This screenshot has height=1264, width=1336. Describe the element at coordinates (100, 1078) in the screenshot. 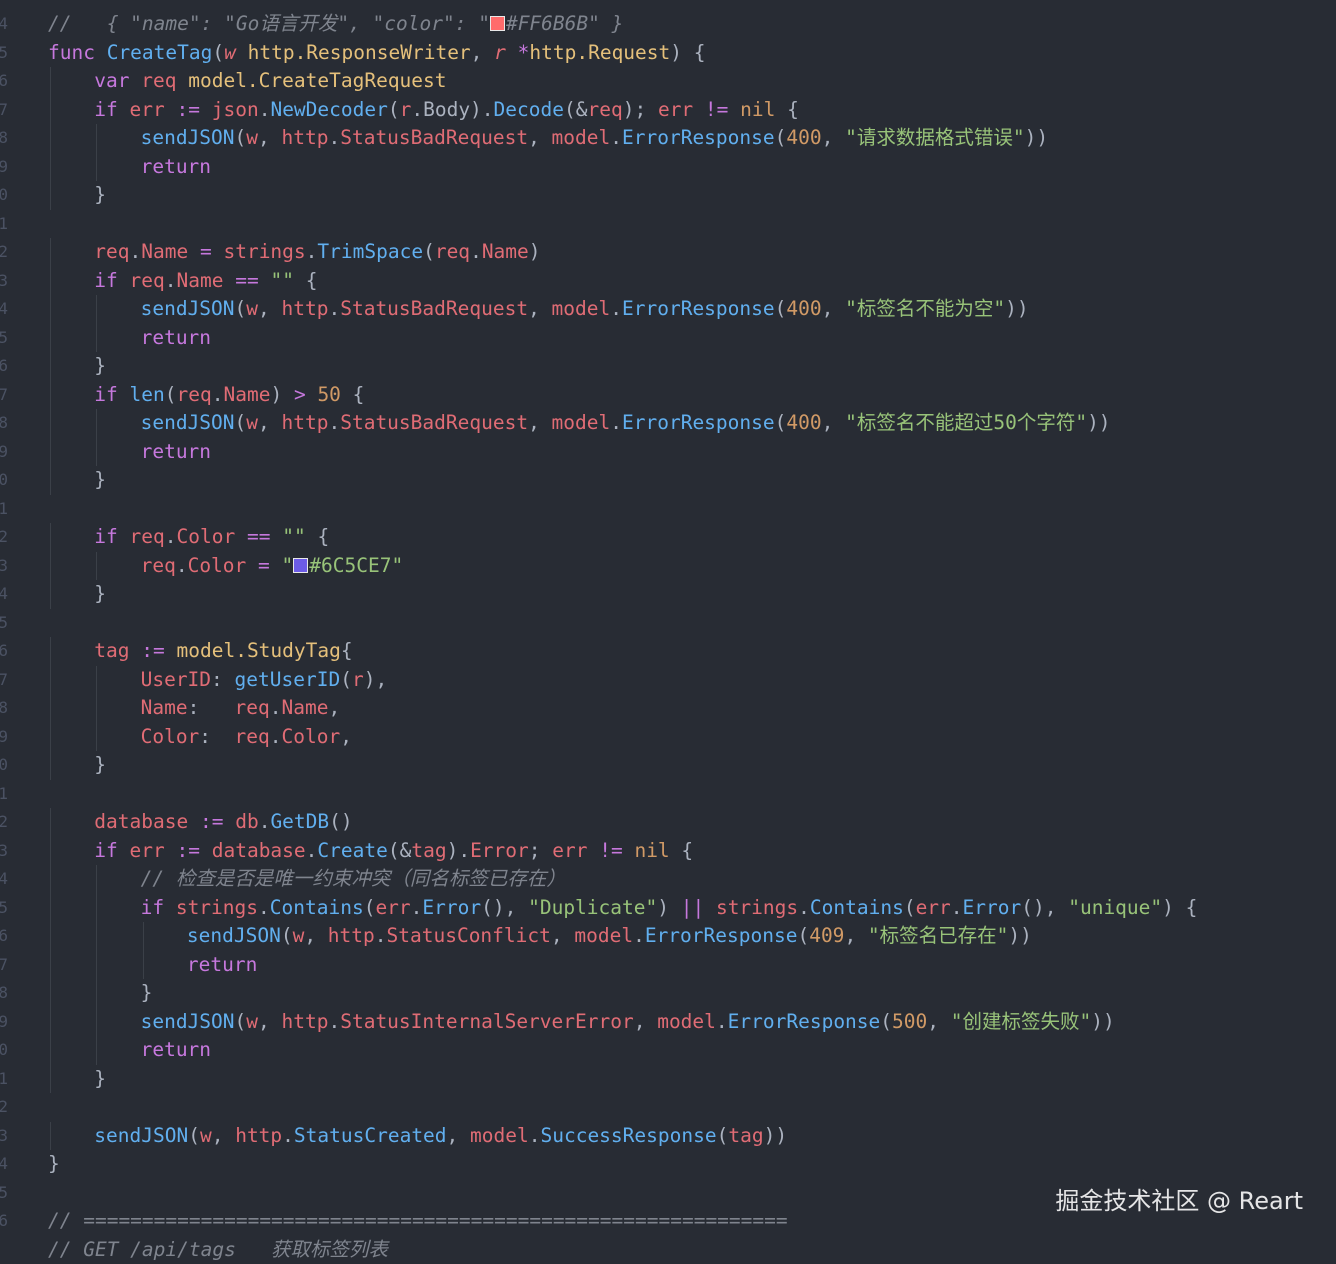

I see `code-token: }` at that location.